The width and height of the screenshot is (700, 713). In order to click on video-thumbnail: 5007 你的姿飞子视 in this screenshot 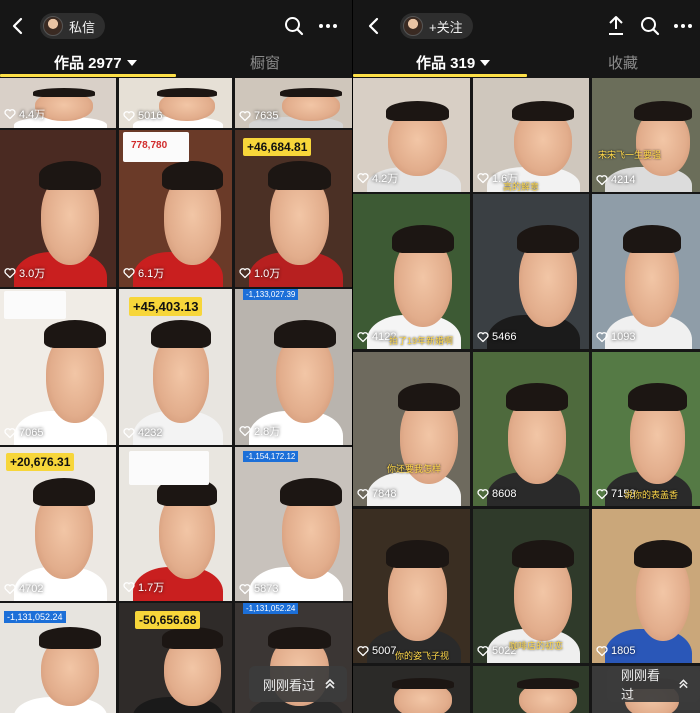, I will do `click(411, 586)`.